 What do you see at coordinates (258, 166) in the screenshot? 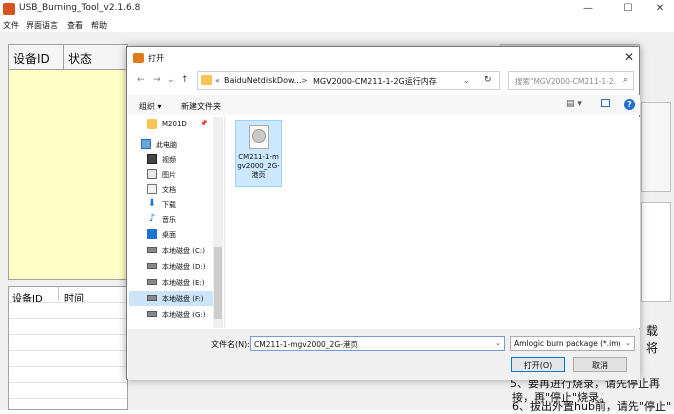
I see `file-name: CM211-1-mgv2000_2G-港页` at bounding box center [258, 166].